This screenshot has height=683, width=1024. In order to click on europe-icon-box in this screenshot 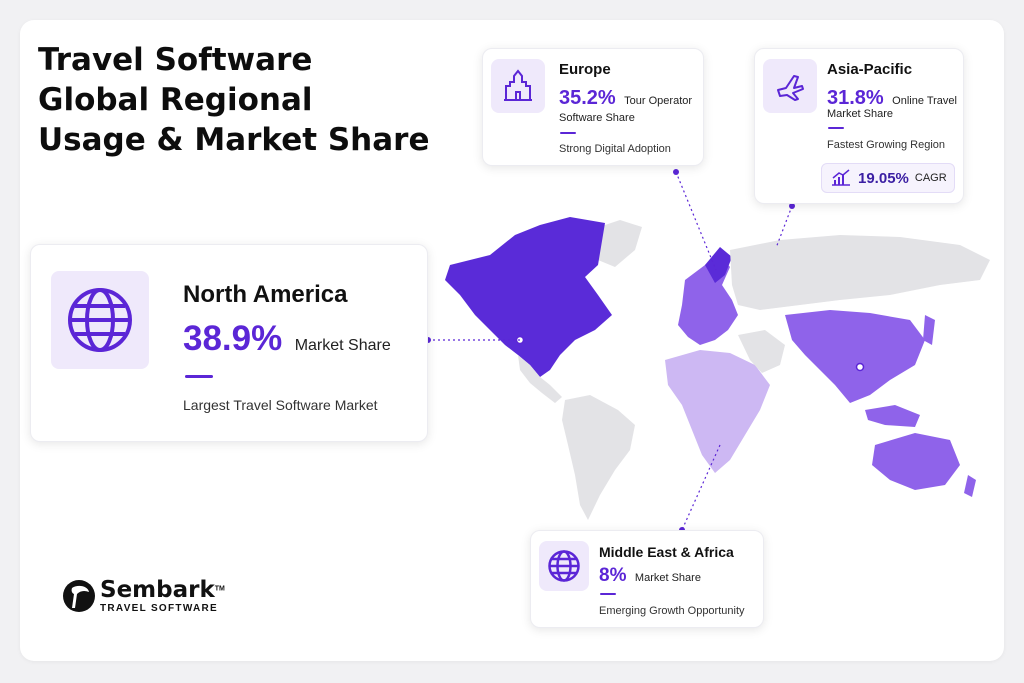, I will do `click(518, 86)`.